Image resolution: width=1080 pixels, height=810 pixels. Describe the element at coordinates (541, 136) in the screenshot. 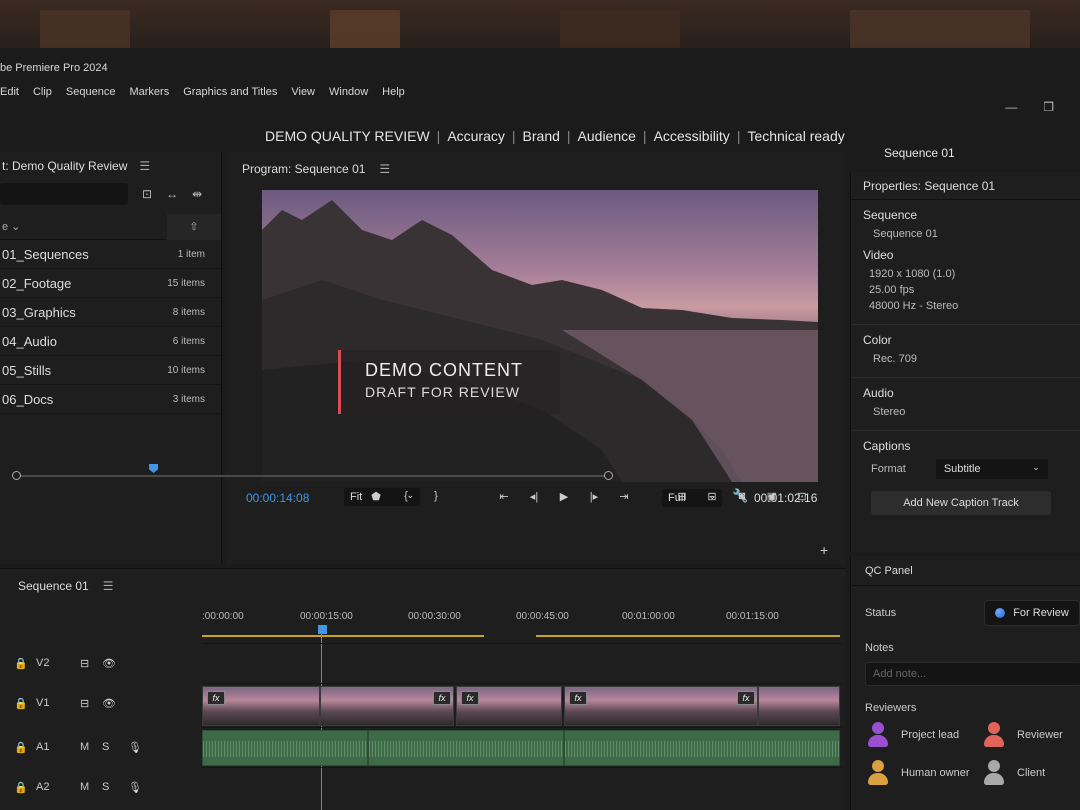

I see `workspace-brand: Brand` at that location.